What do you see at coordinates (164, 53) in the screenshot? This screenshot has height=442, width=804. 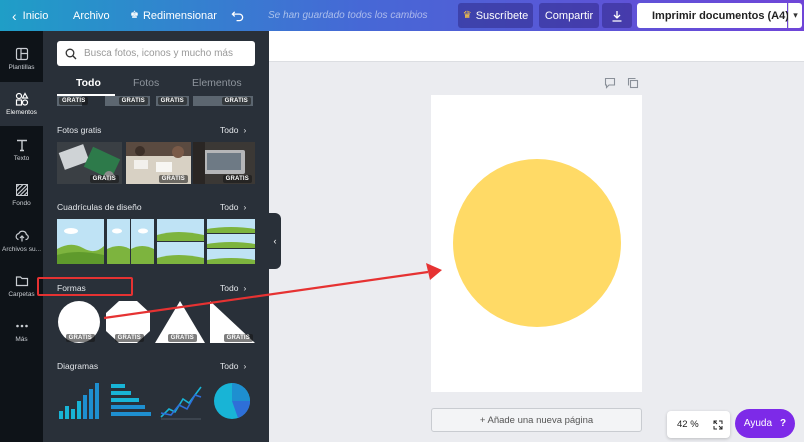 I see `search-input` at bounding box center [164, 53].